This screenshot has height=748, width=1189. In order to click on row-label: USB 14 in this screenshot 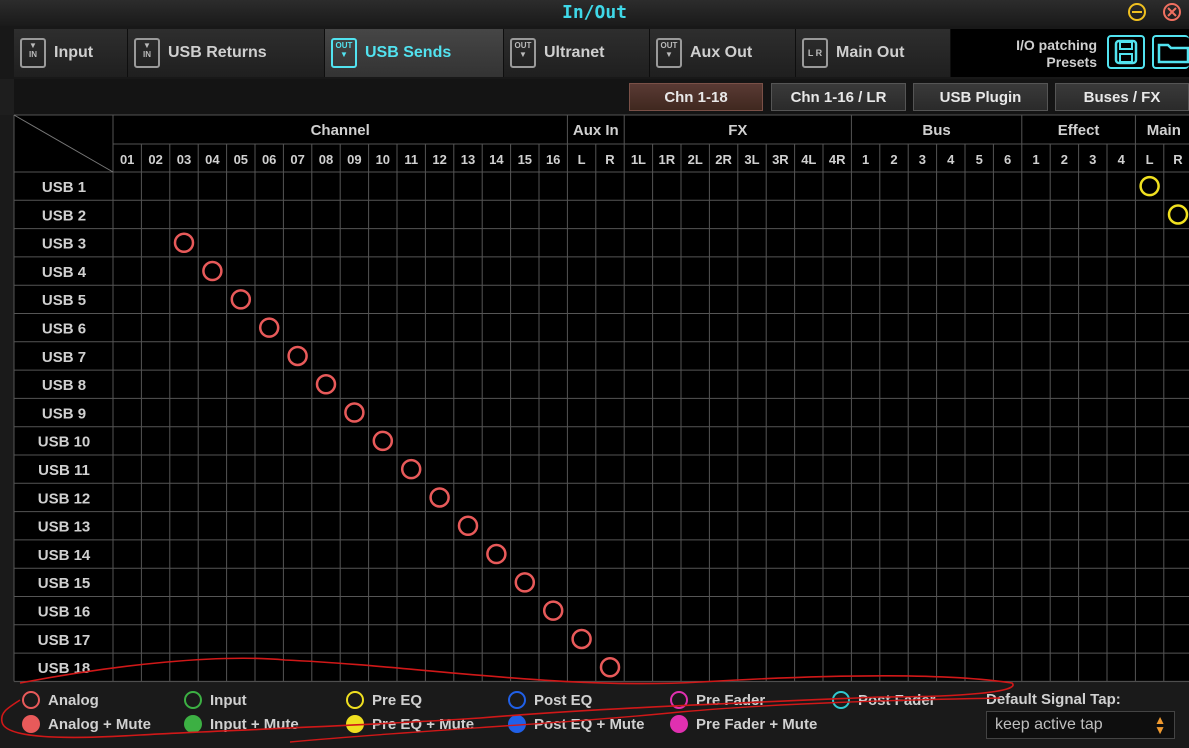, I will do `click(64, 555)`.